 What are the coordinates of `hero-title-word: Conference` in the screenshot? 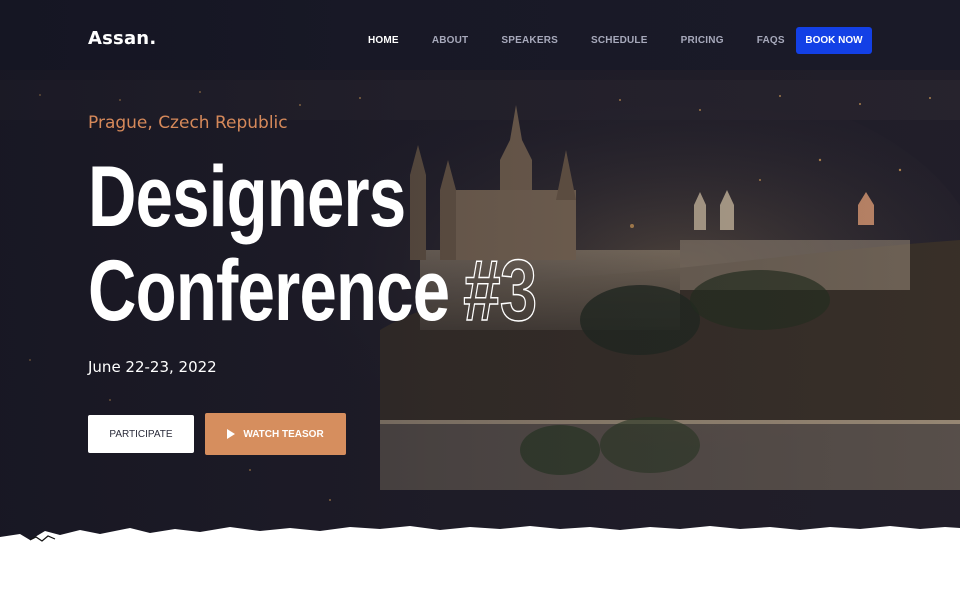 It's located at (269, 291).